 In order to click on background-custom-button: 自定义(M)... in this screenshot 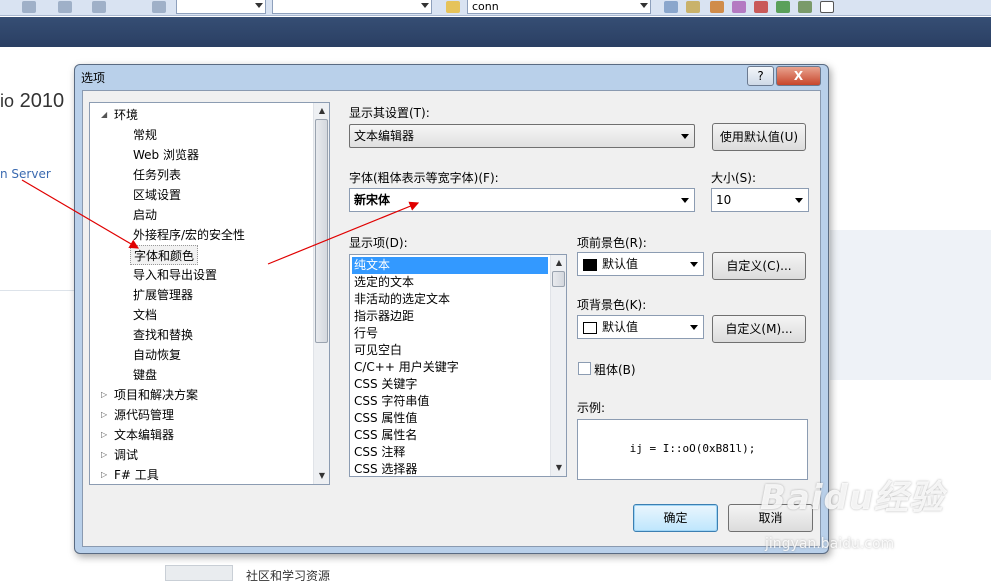, I will do `click(759, 329)`.